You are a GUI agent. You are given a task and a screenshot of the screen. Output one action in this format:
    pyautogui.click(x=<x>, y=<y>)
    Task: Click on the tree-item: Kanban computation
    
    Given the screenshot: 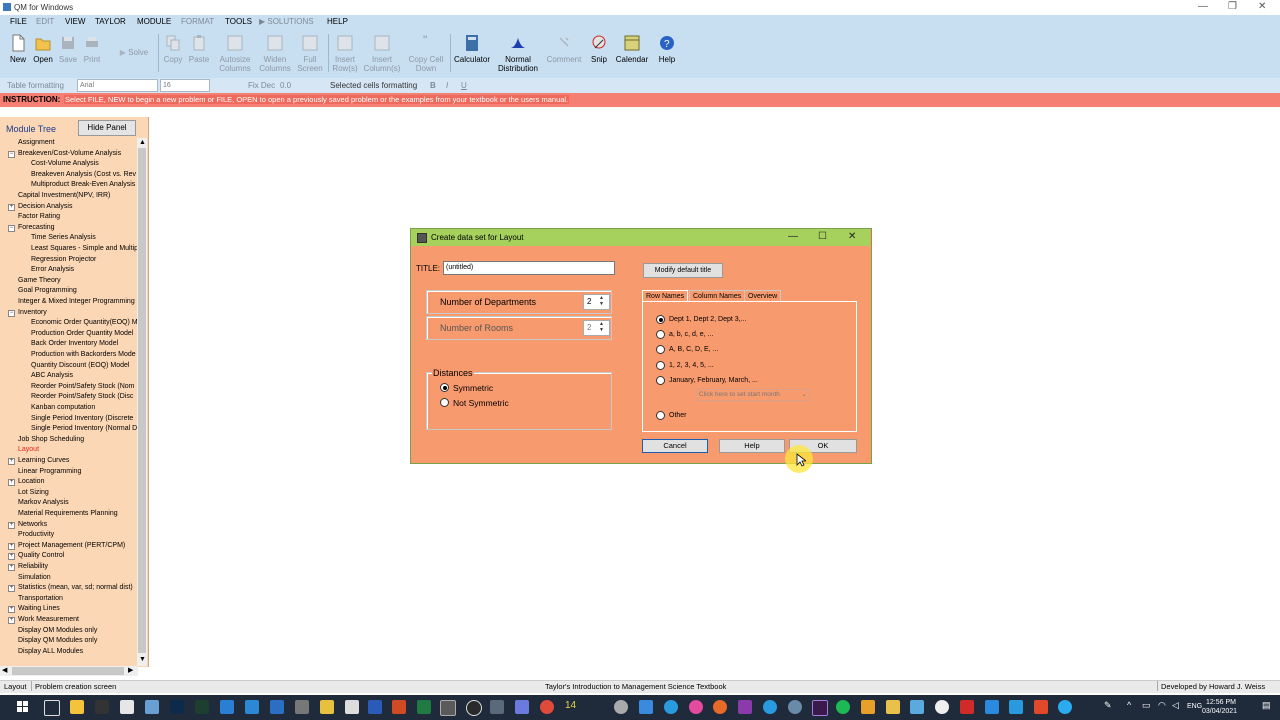 What is the action you would take?
    pyautogui.click(x=84, y=408)
    